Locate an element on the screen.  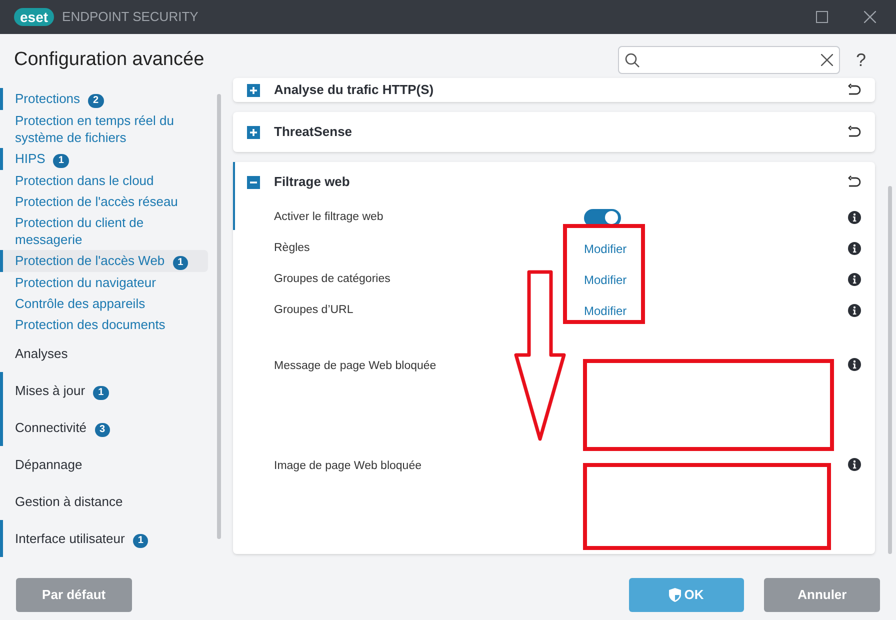
sidebar-label: Protection dans le cloud is located at coordinates (84, 180).